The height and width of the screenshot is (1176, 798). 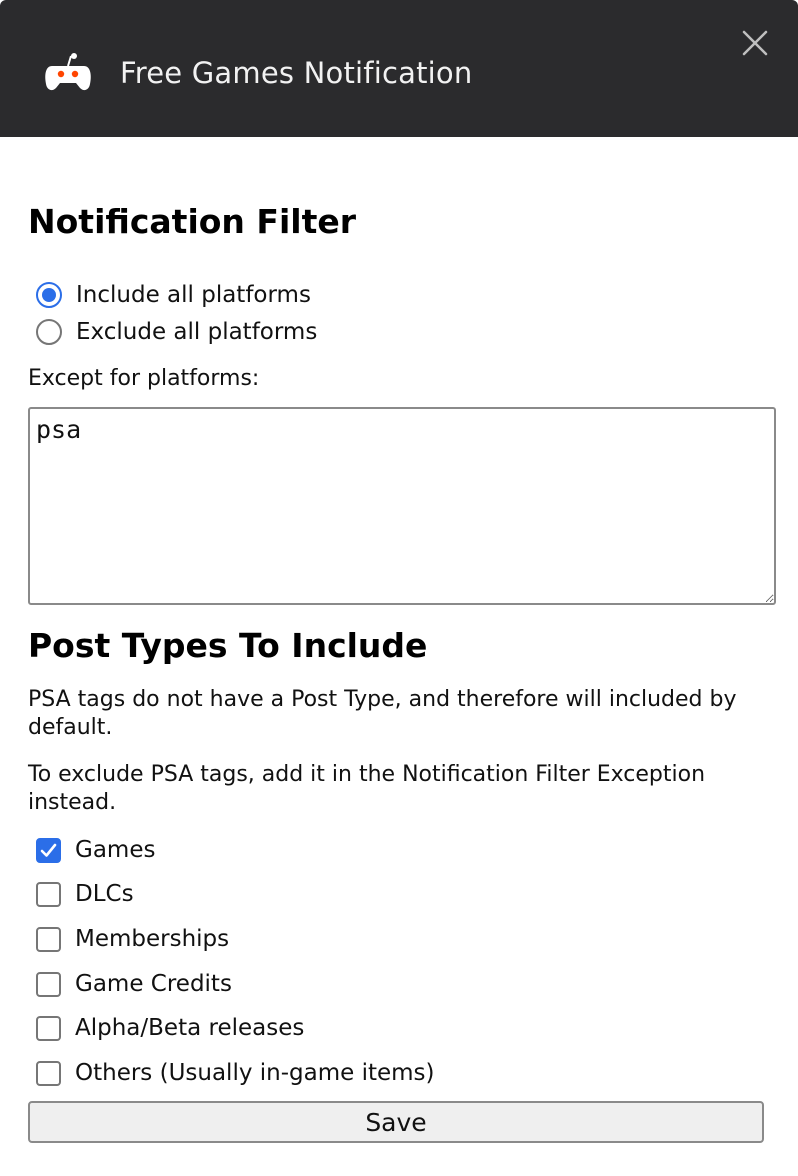 I want to click on games-checkbox, so click(x=48, y=850).